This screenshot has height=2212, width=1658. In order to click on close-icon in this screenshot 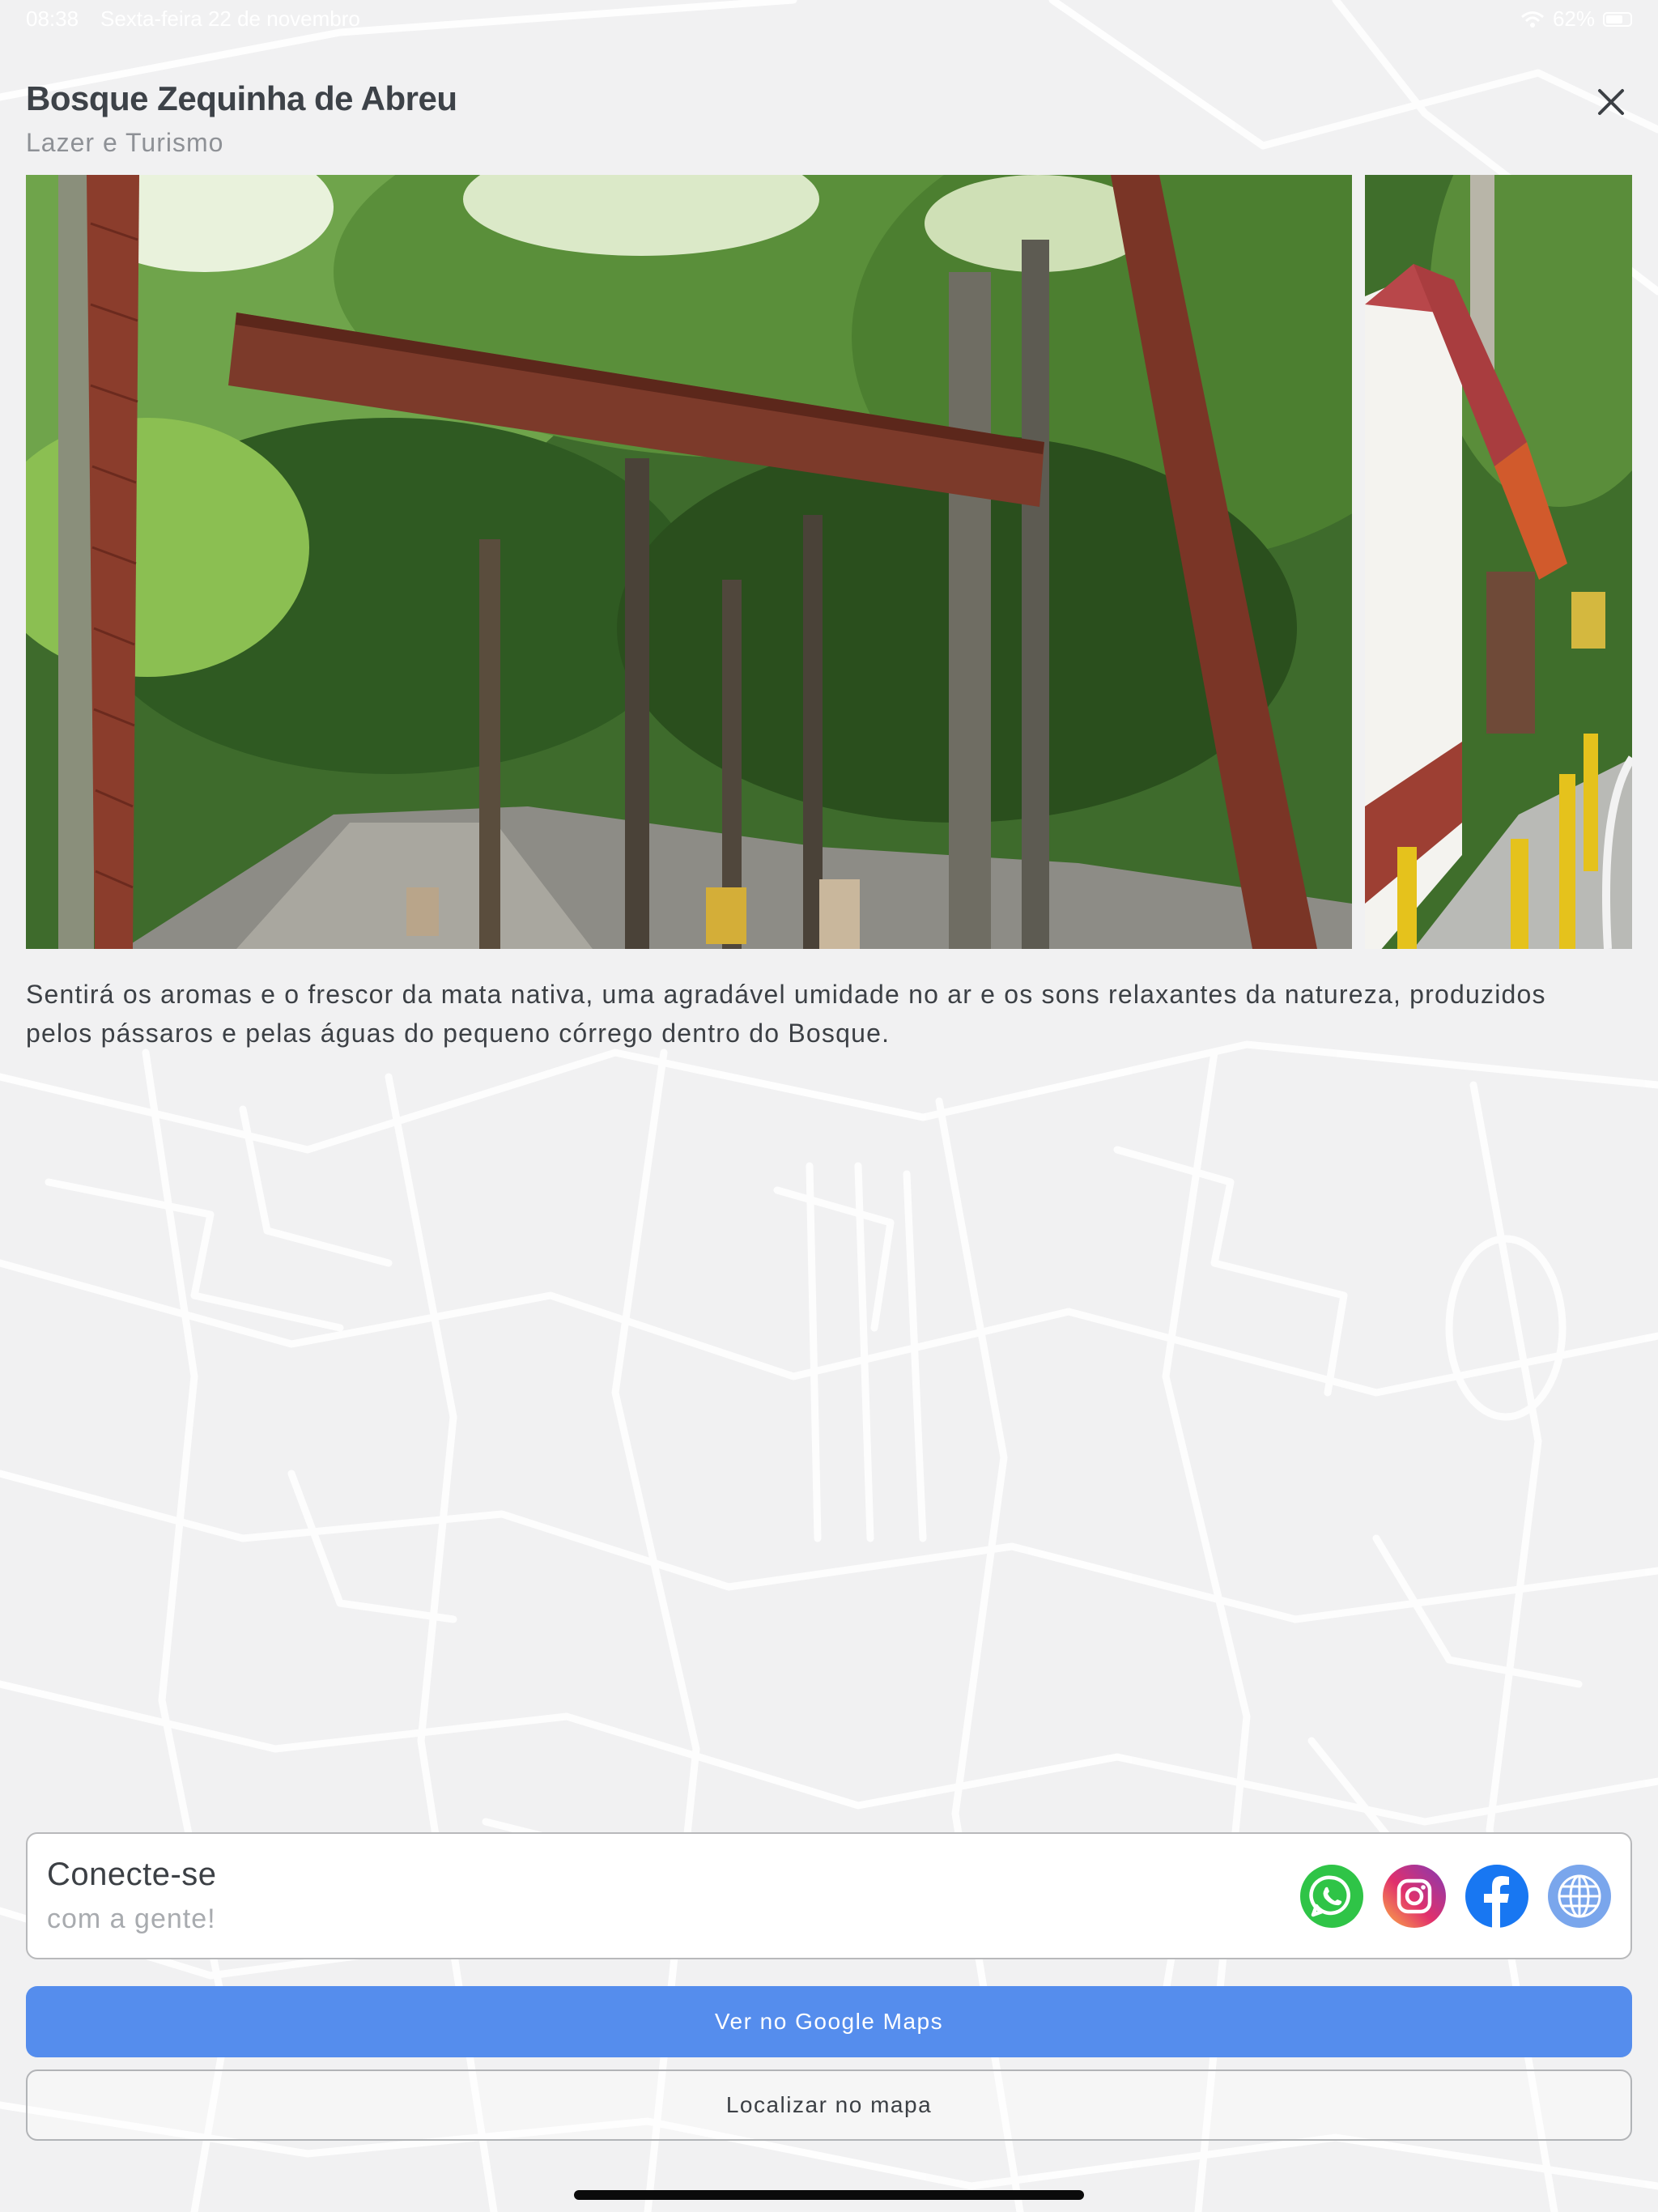, I will do `click(1611, 102)`.